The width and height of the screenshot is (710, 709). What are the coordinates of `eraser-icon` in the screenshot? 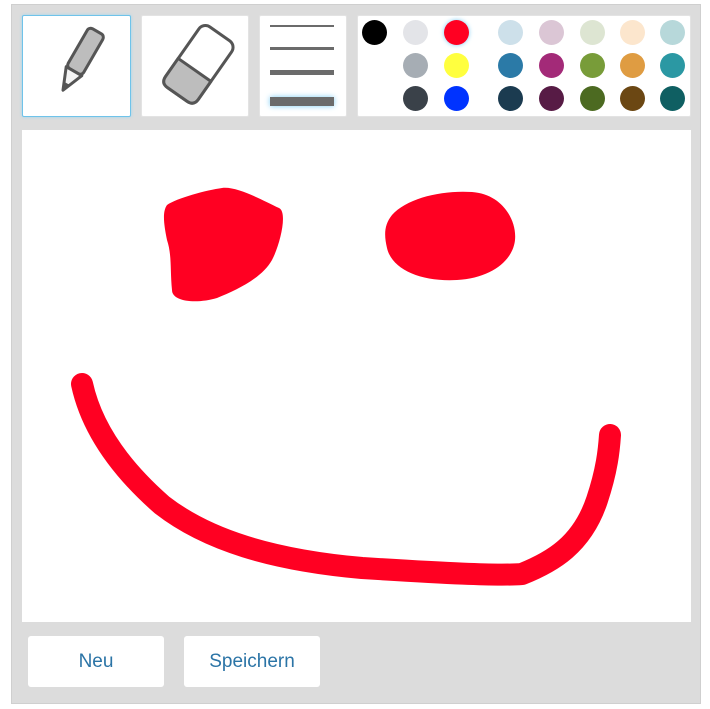 It's located at (198, 64).